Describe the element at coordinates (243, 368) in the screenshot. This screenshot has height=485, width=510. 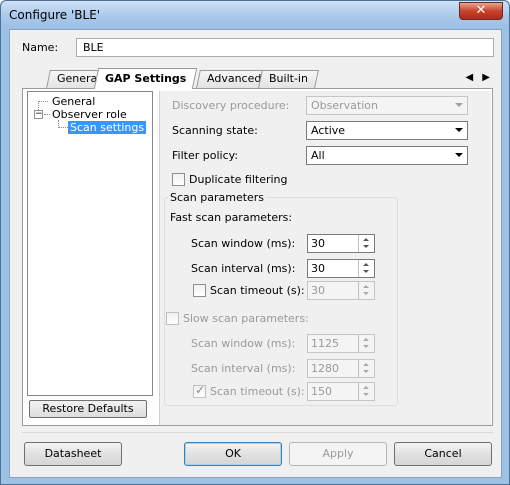
I see `slow-scan-interval-label: Scan interval (ms):` at that location.